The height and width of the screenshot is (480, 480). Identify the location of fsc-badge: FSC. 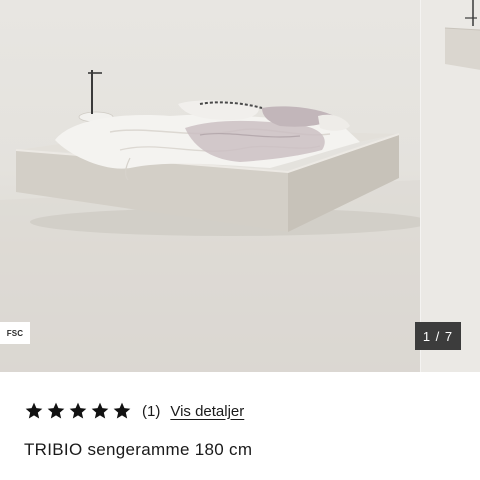
(15, 333).